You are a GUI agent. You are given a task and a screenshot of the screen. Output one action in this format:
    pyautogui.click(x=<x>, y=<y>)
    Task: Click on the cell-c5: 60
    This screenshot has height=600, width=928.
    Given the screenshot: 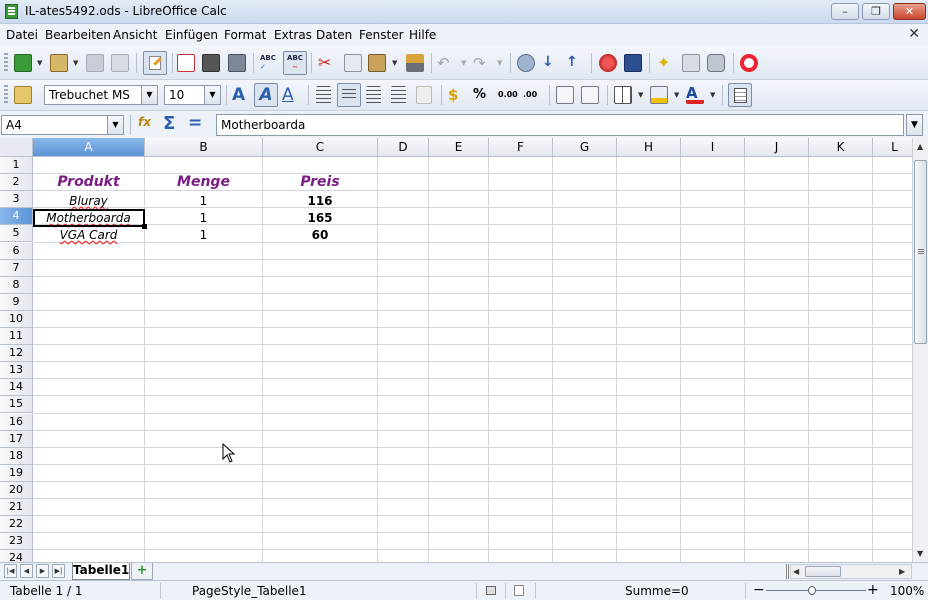 What is the action you would take?
    pyautogui.click(x=320, y=235)
    